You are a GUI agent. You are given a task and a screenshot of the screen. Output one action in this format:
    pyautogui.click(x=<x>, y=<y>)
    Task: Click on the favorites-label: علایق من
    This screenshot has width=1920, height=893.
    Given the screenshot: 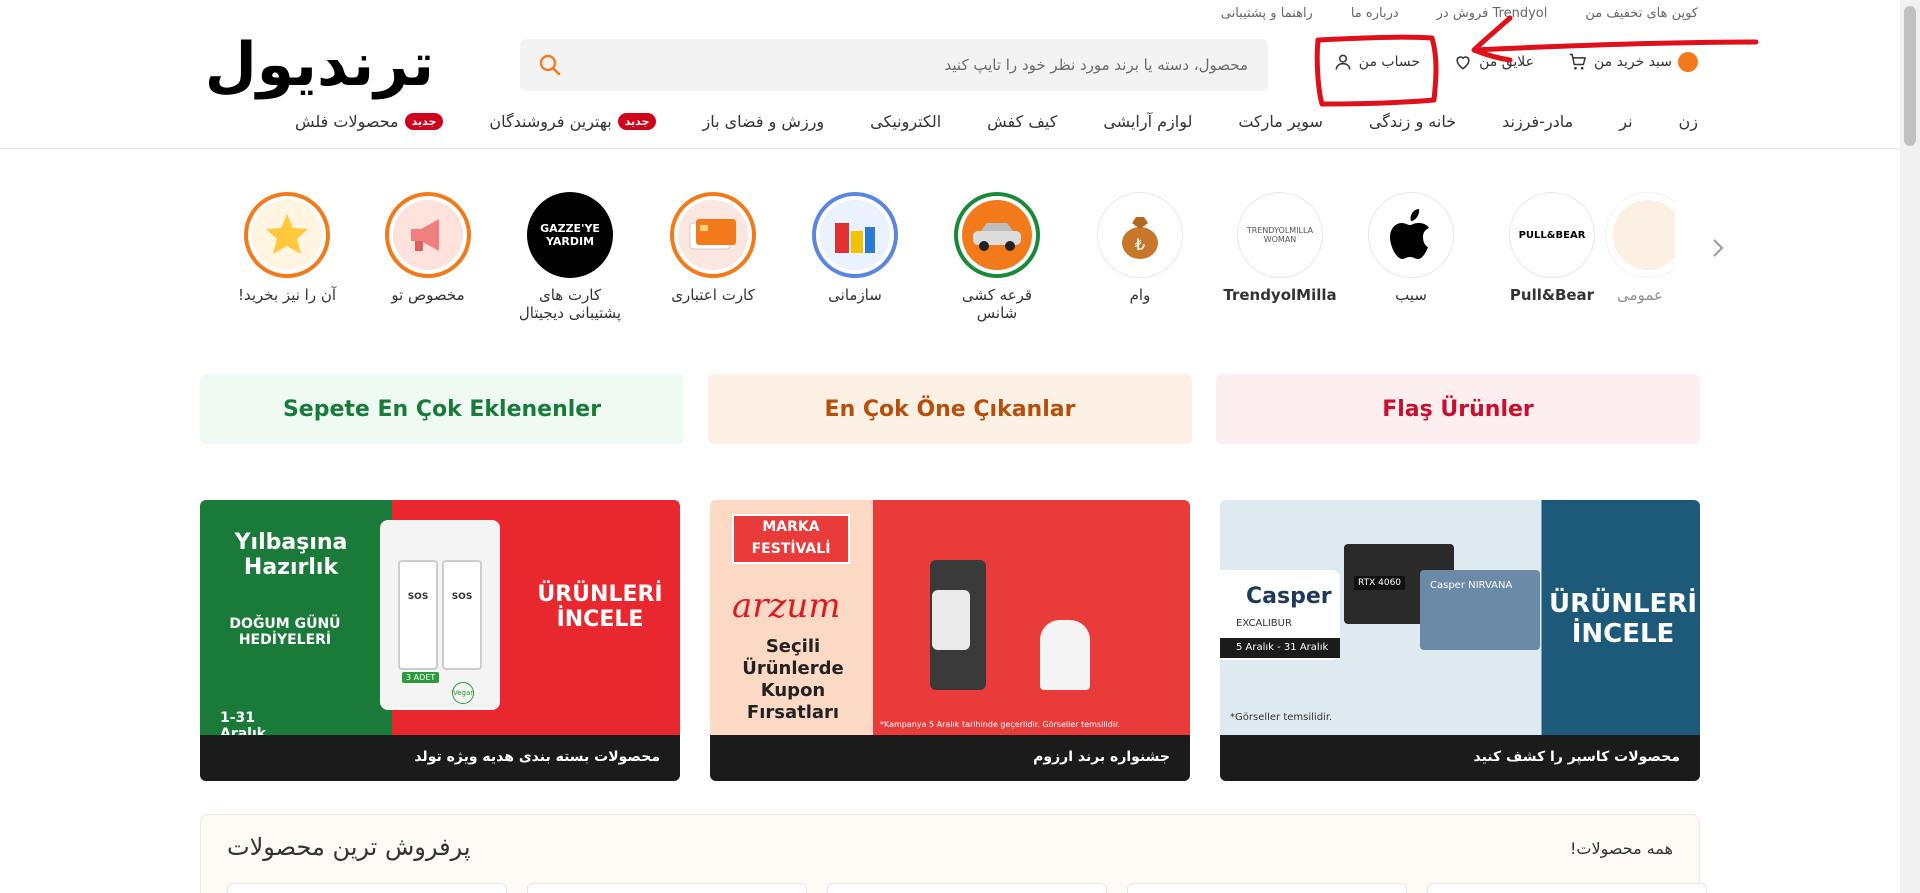 What is the action you would take?
    pyautogui.click(x=1506, y=62)
    